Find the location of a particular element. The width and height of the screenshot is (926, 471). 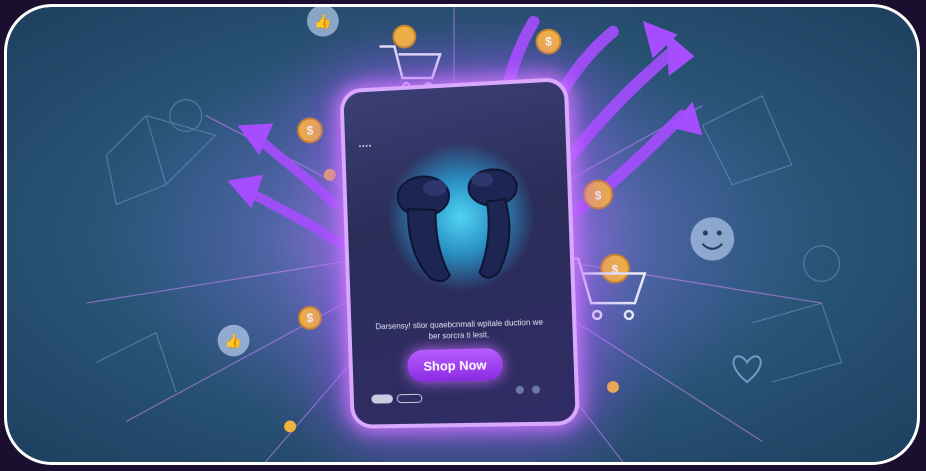

arrow-icon is located at coordinates (680, 54).